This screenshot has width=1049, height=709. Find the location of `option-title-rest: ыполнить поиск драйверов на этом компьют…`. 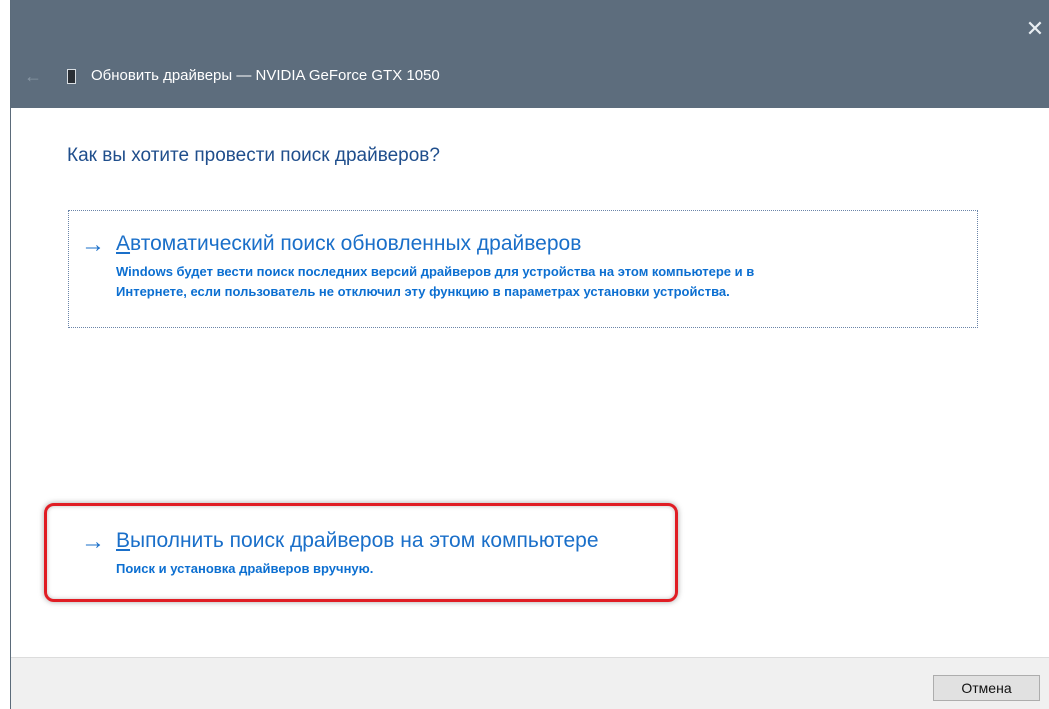

option-title-rest: ыполнить поиск драйверов на этом компьют… is located at coordinates (364, 540).